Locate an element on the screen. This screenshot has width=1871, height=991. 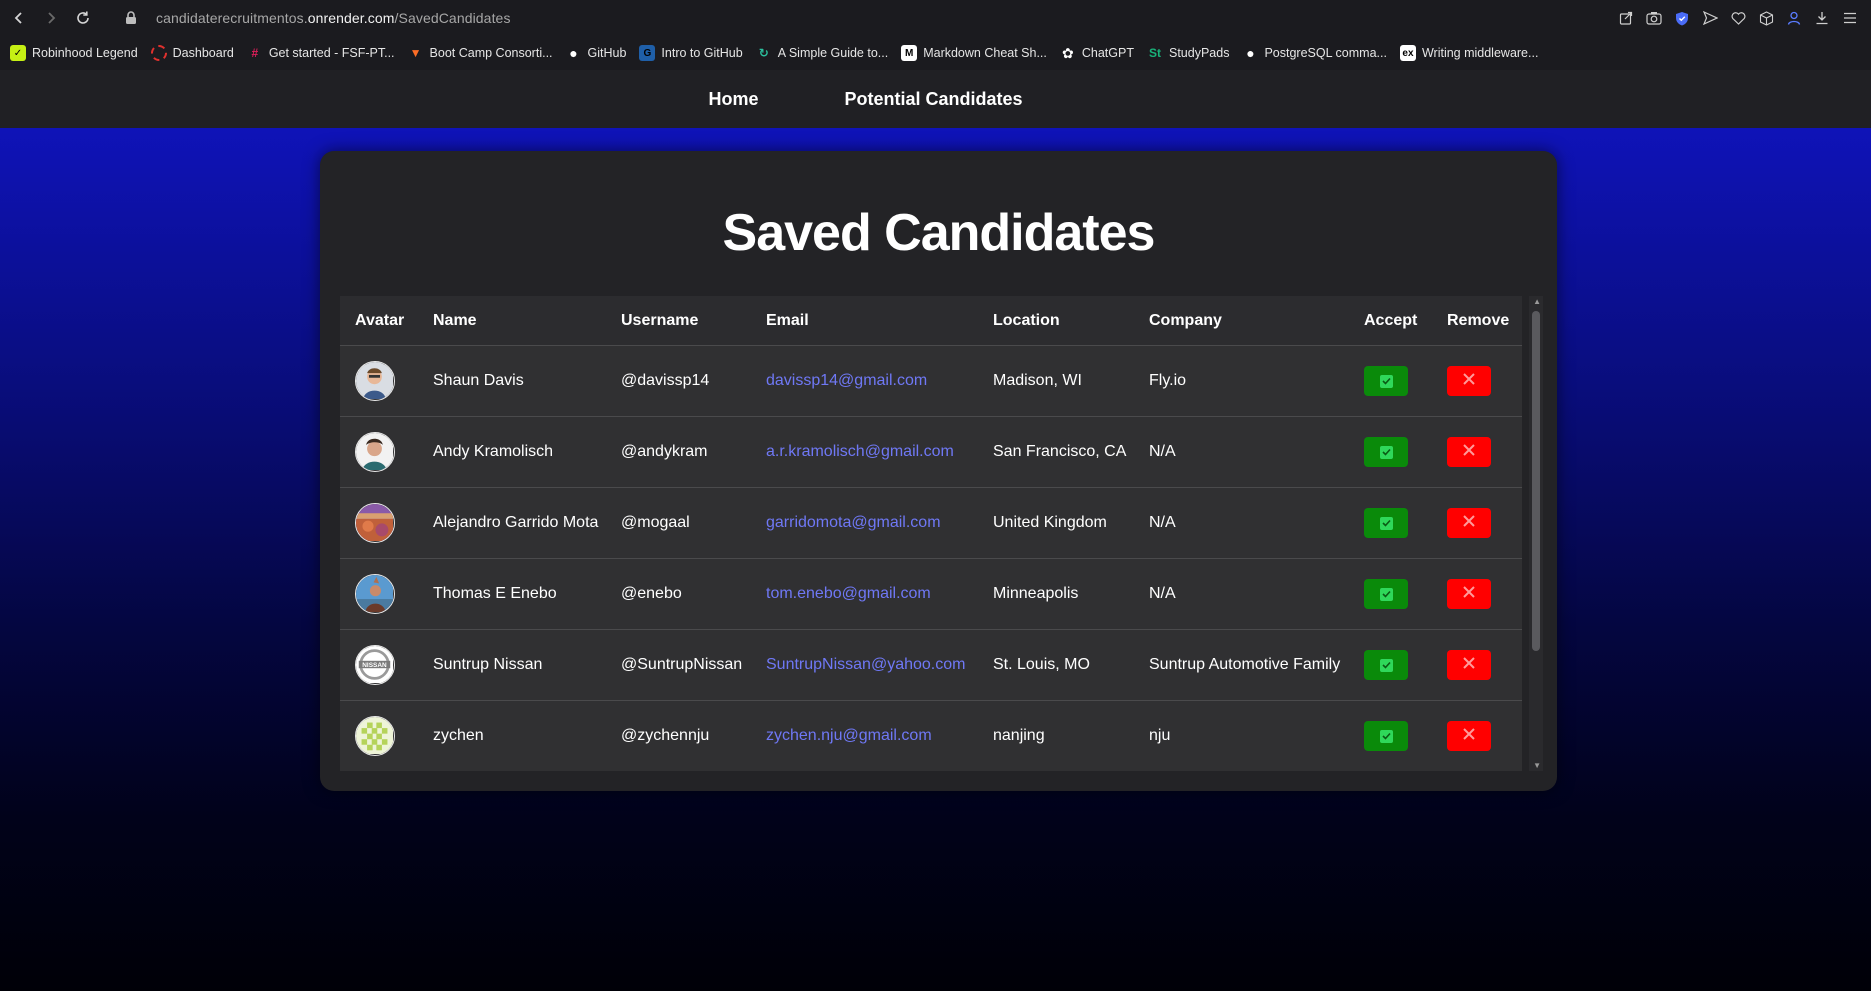
candidate-name-cell: Shaun Davis is located at coordinates (512, 381).